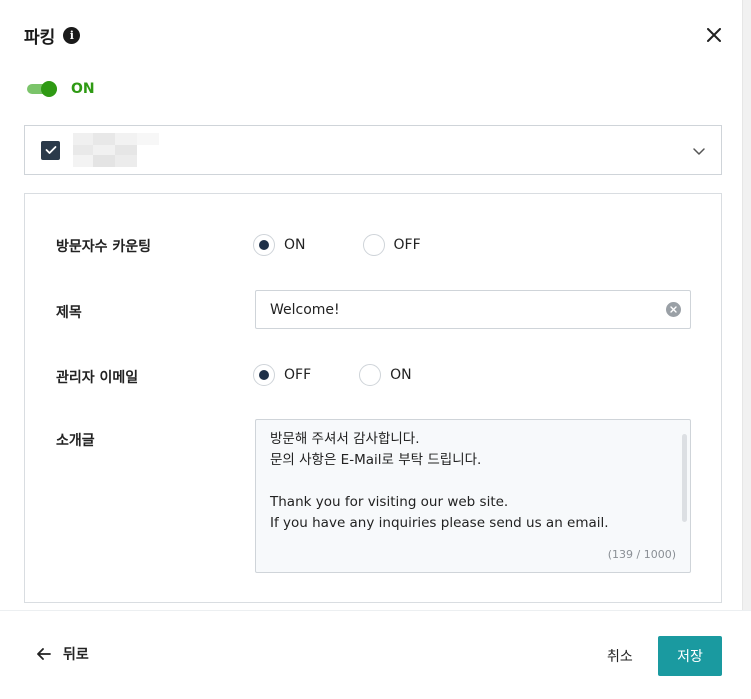 This screenshot has width=751, height=699. What do you see at coordinates (116, 150) in the screenshot?
I see `redacted-domain-name` at bounding box center [116, 150].